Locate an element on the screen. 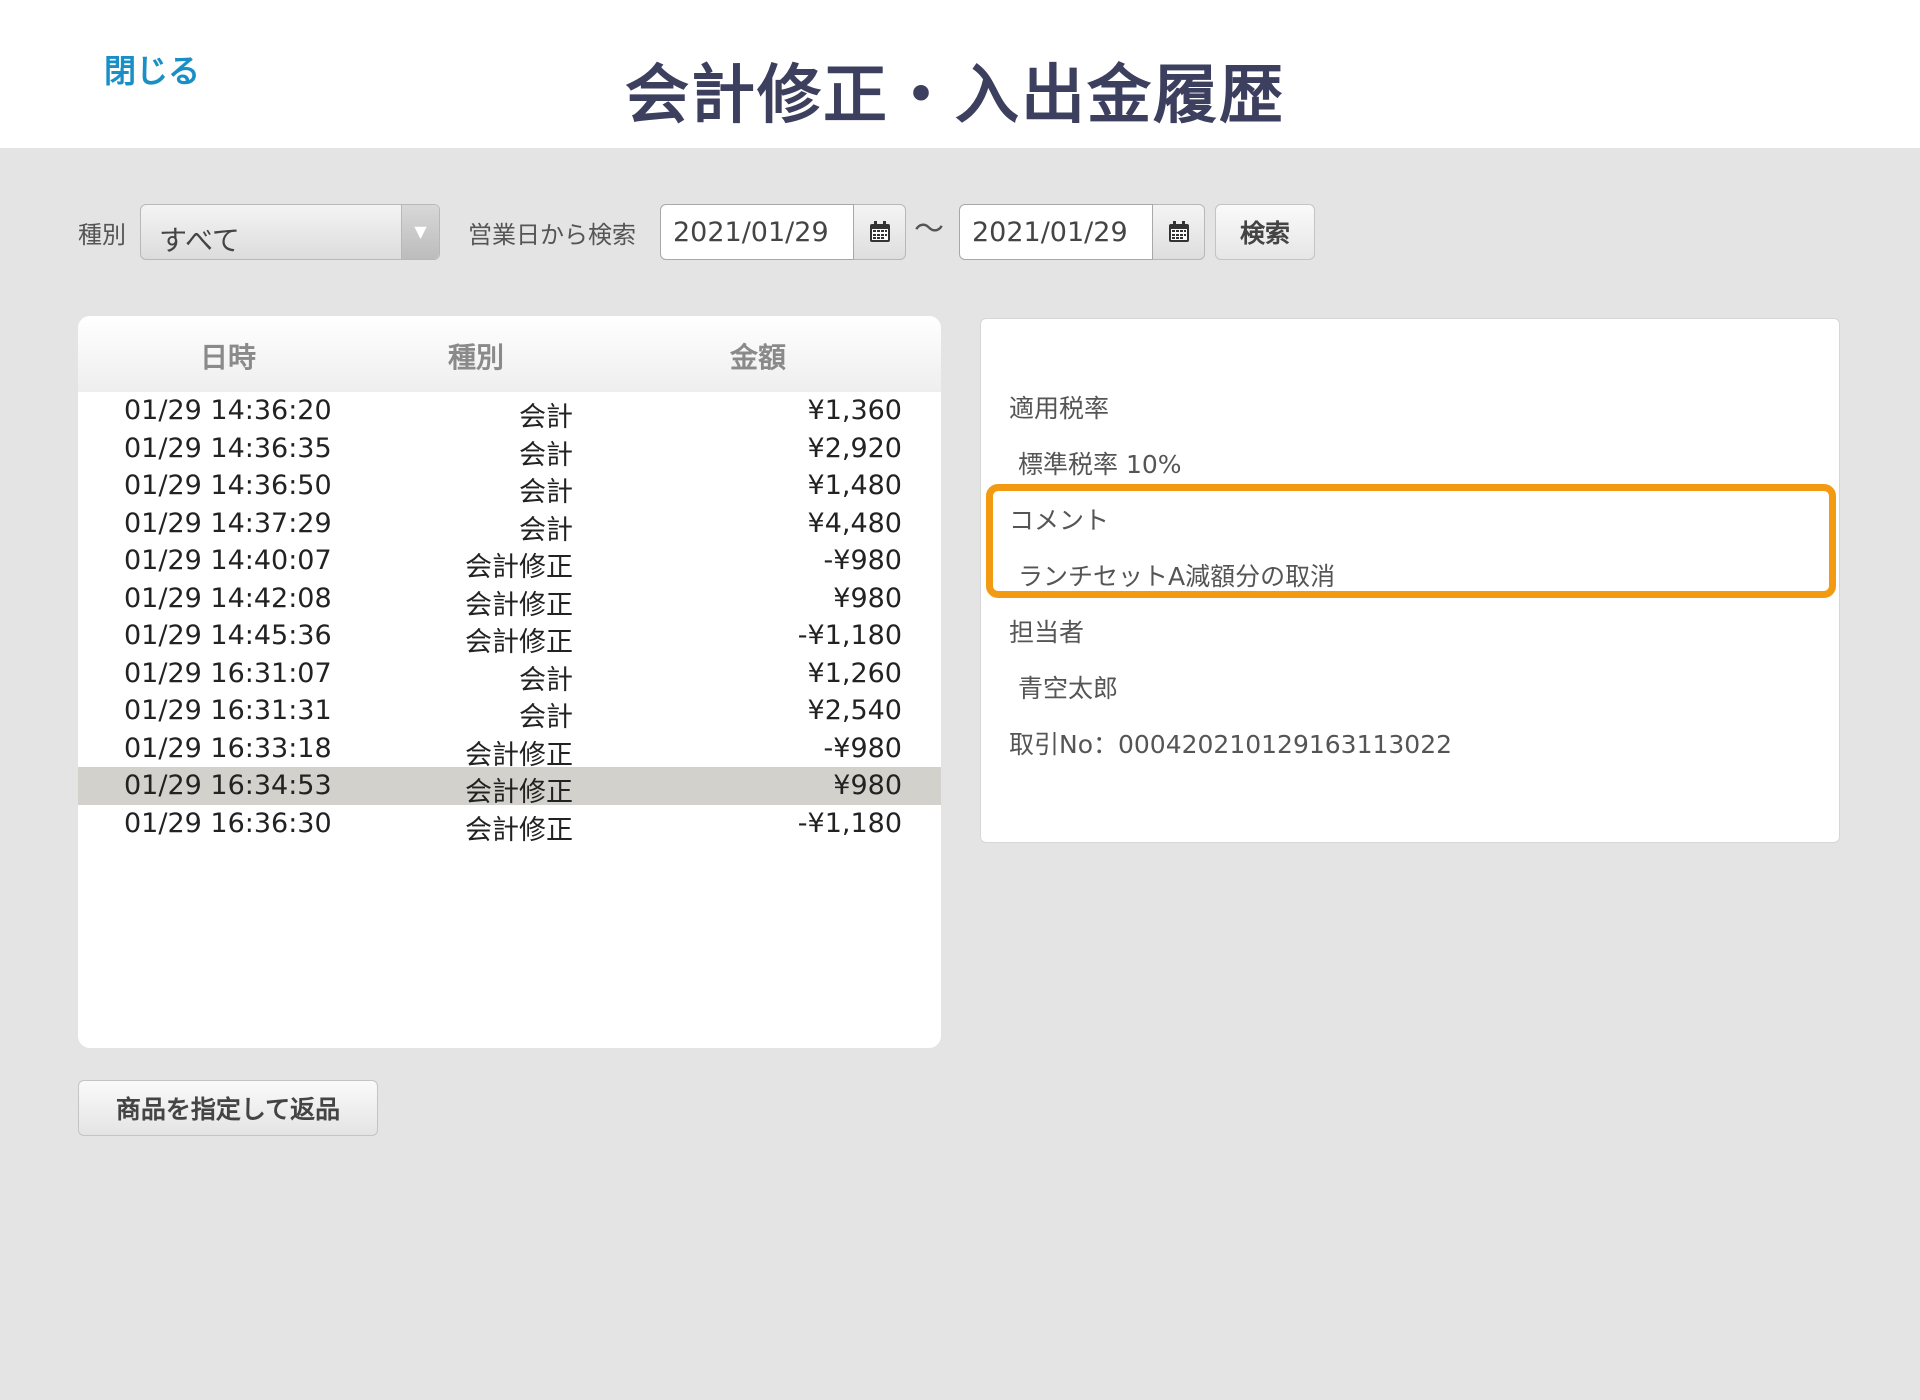  type-select-value: すべて is located at coordinates (199, 240).